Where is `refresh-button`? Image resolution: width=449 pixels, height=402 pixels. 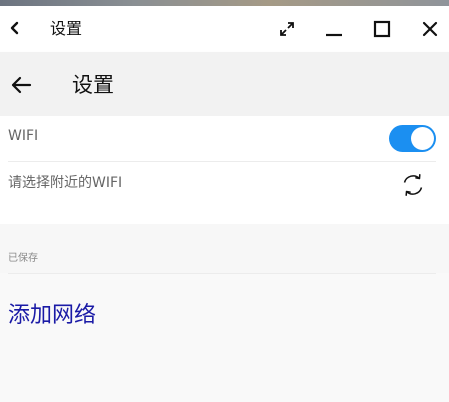
refresh-button is located at coordinates (413, 185).